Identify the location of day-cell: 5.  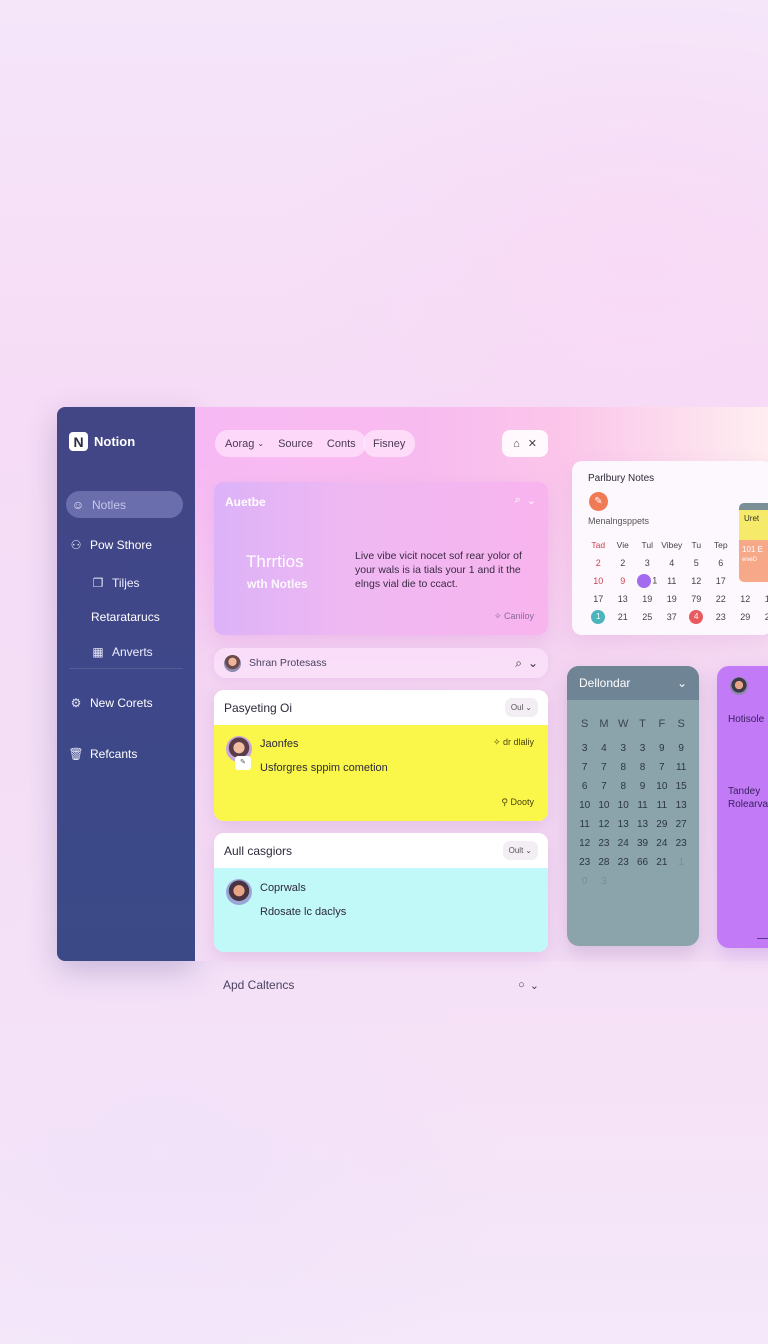
(696, 563).